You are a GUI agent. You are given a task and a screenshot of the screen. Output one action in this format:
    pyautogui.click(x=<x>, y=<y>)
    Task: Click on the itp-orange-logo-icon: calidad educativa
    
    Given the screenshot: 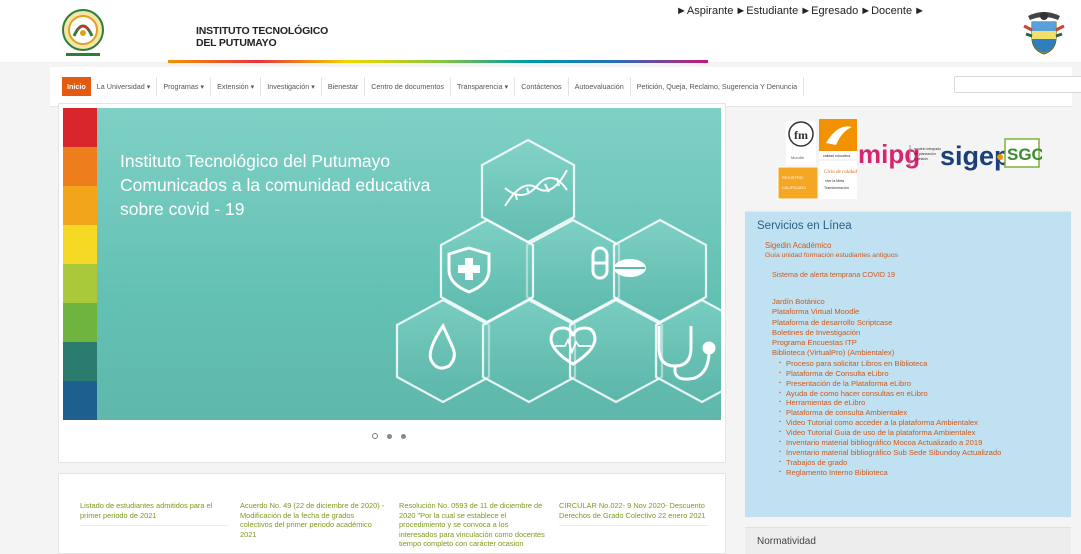 What is the action you would take?
    pyautogui.click(x=838, y=139)
    